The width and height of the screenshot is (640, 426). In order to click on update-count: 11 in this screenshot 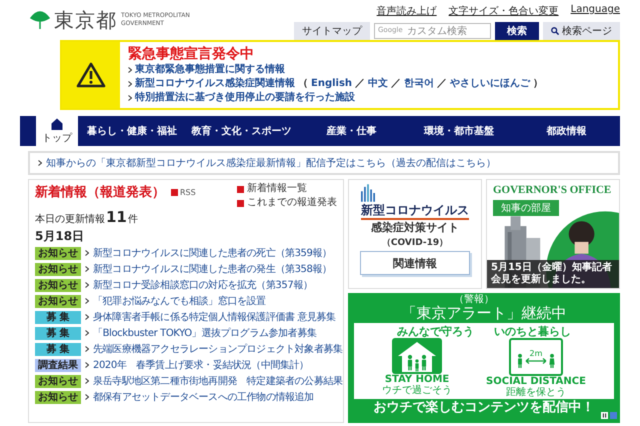, I will do `click(116, 217)`.